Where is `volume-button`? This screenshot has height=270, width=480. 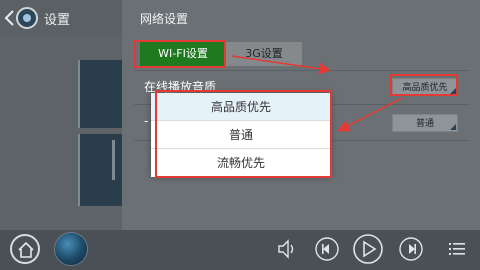
volume-button is located at coordinates (287, 249).